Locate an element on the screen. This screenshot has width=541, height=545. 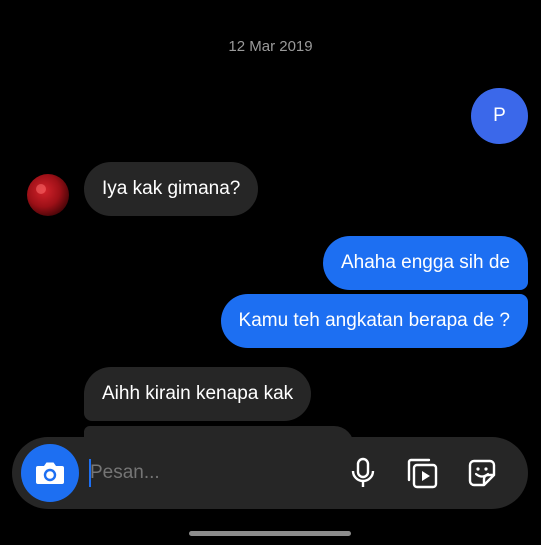
sticker-button is located at coordinates (482, 473).